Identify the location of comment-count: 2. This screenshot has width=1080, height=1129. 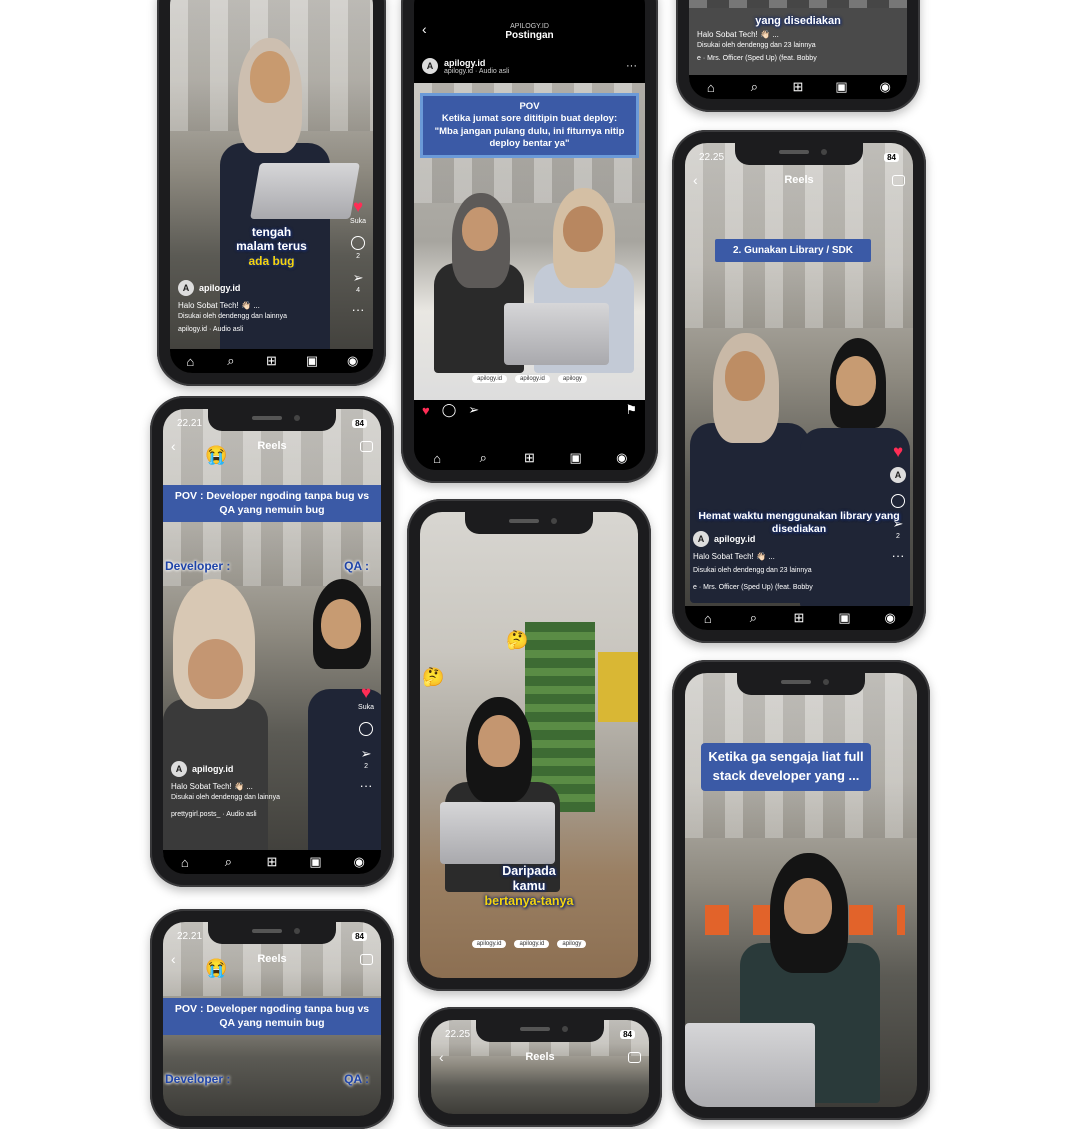
(358, 256).